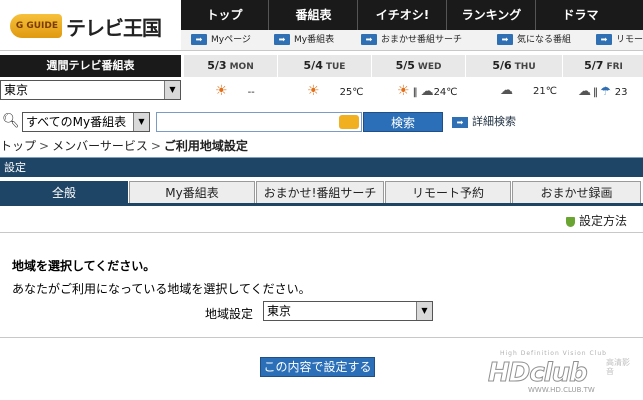 This screenshot has width=643, height=400. I want to click on temperature: 25℃, so click(351, 92).